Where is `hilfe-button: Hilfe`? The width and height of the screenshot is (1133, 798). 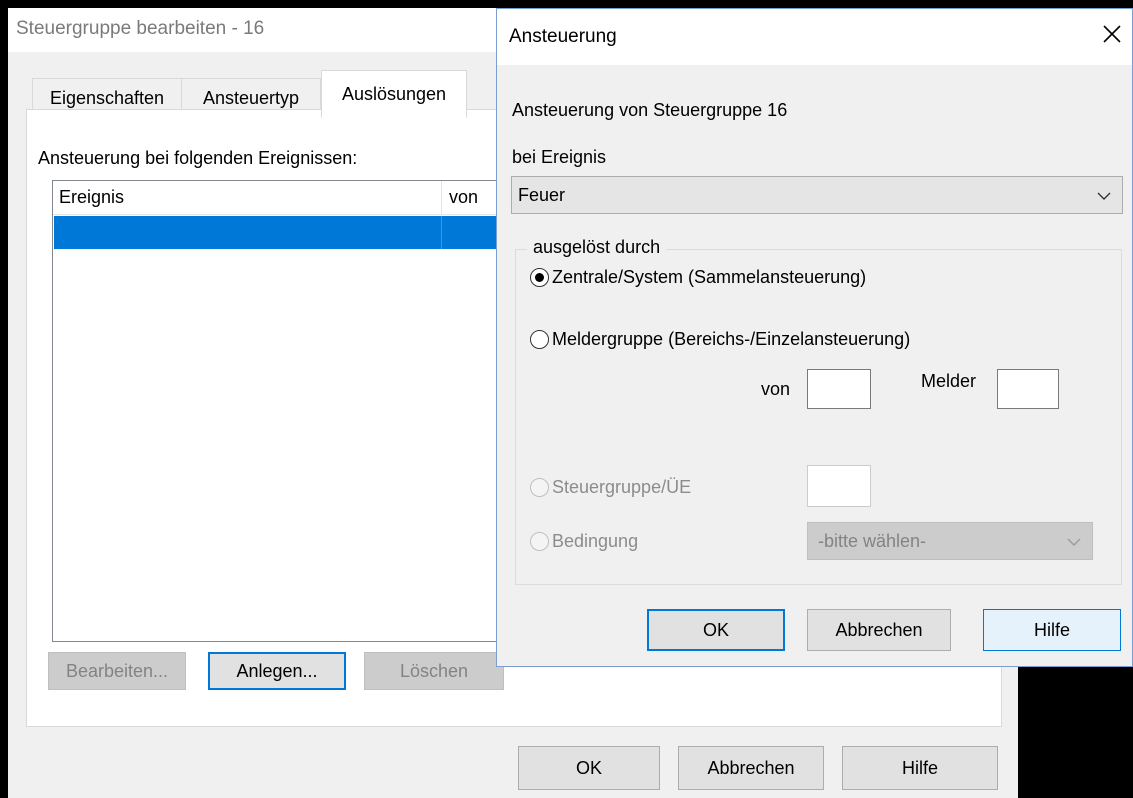 hilfe-button: Hilfe is located at coordinates (920, 768).